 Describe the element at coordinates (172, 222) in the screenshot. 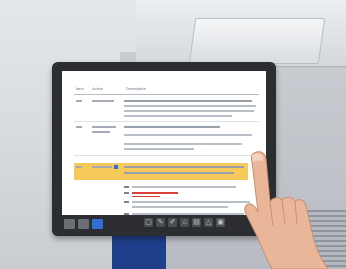

I see `pen-tool-icon: ✐` at that location.